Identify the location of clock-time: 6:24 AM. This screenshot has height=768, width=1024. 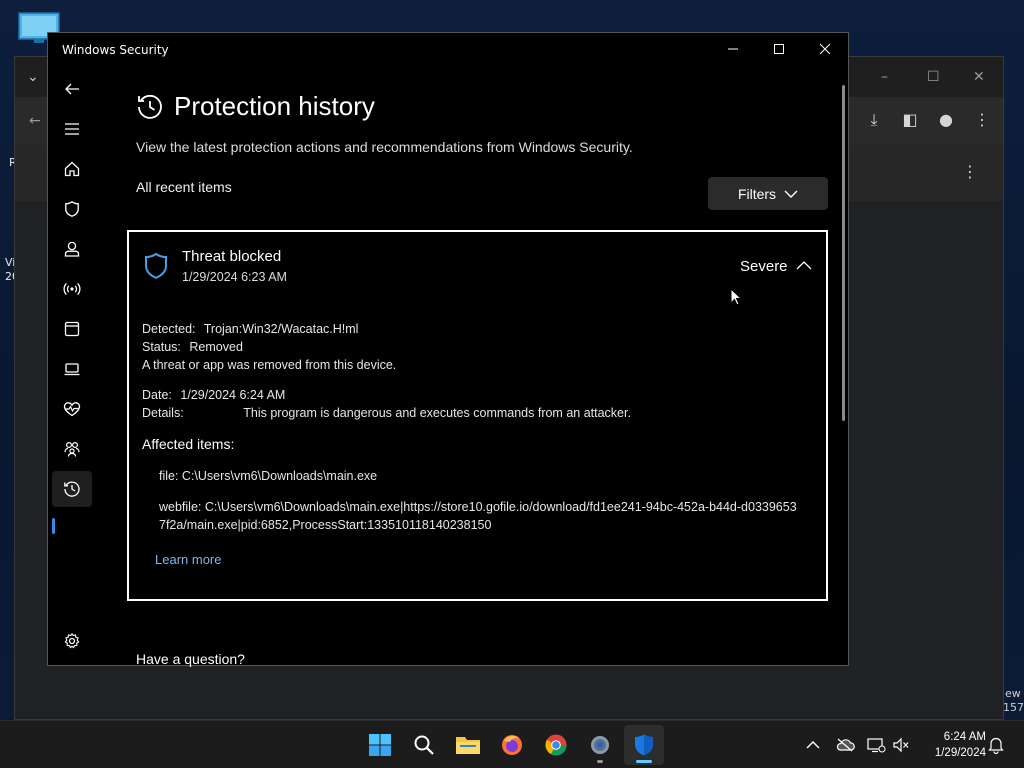
(964, 737).